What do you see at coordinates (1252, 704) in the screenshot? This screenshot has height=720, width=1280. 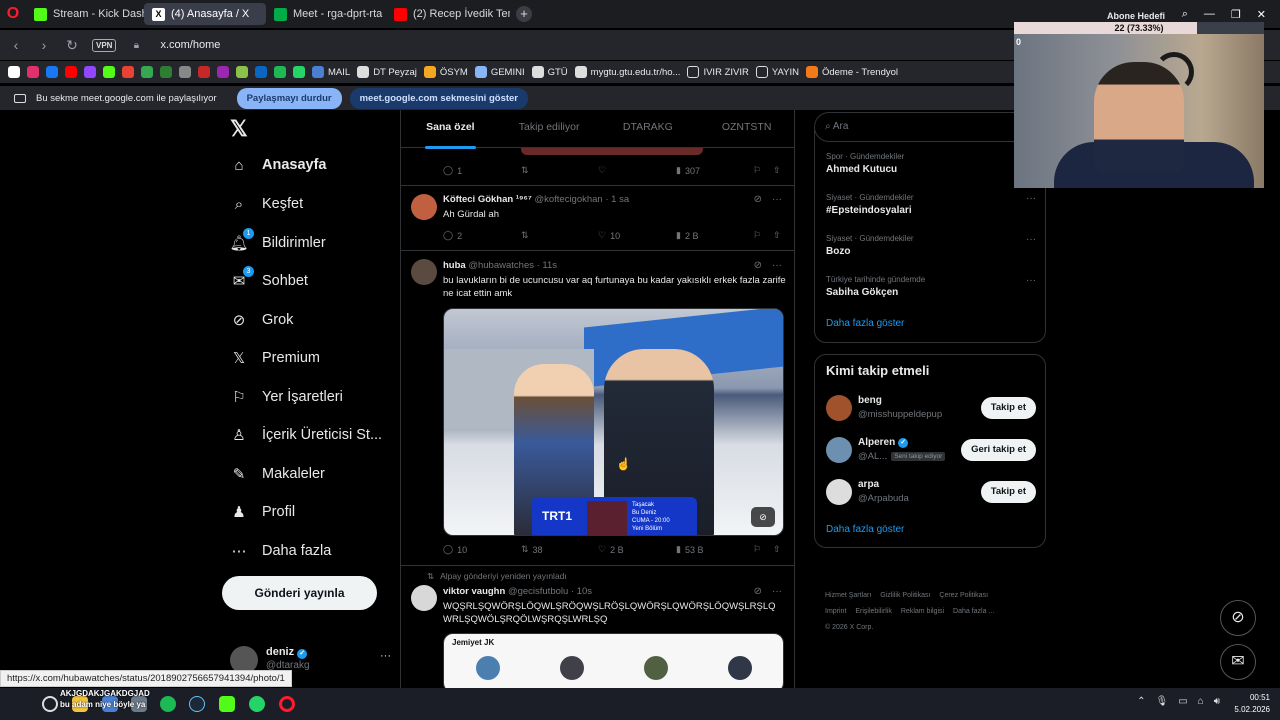 I see `clock: 00:51 5.02.2026` at bounding box center [1252, 704].